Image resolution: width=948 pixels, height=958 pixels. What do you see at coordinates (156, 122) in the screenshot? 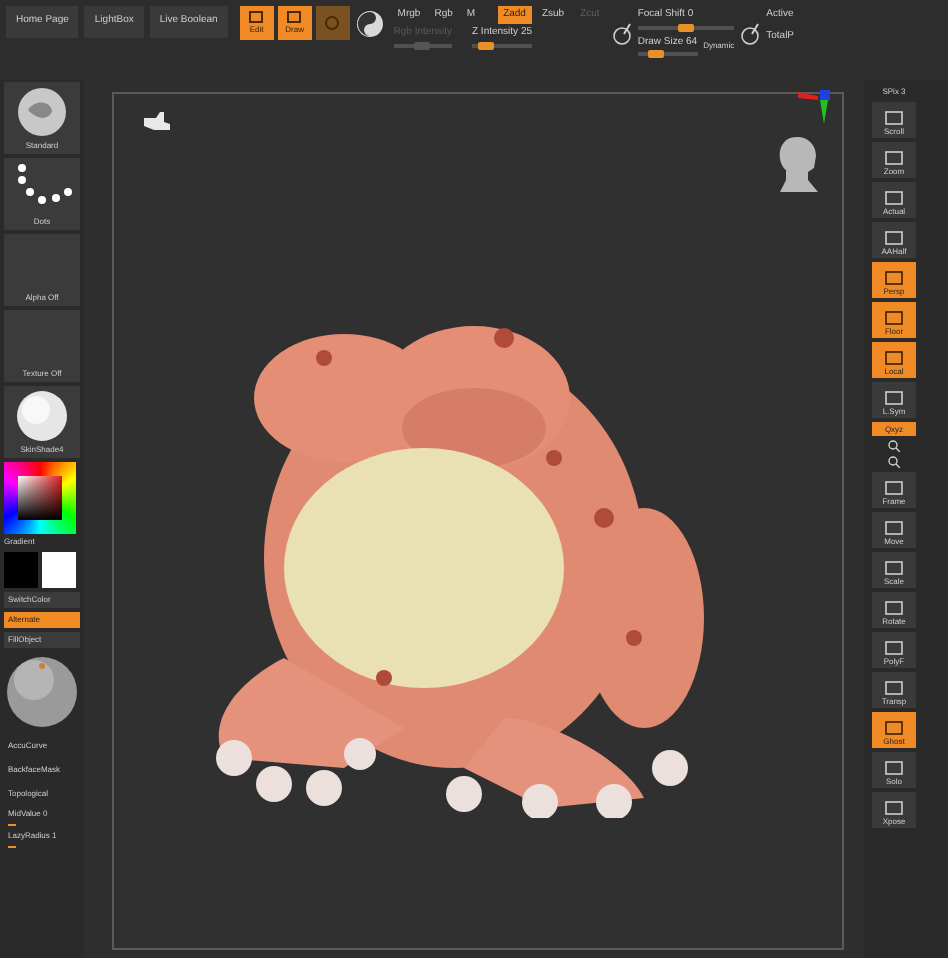
I see `camera-icon` at bounding box center [156, 122].